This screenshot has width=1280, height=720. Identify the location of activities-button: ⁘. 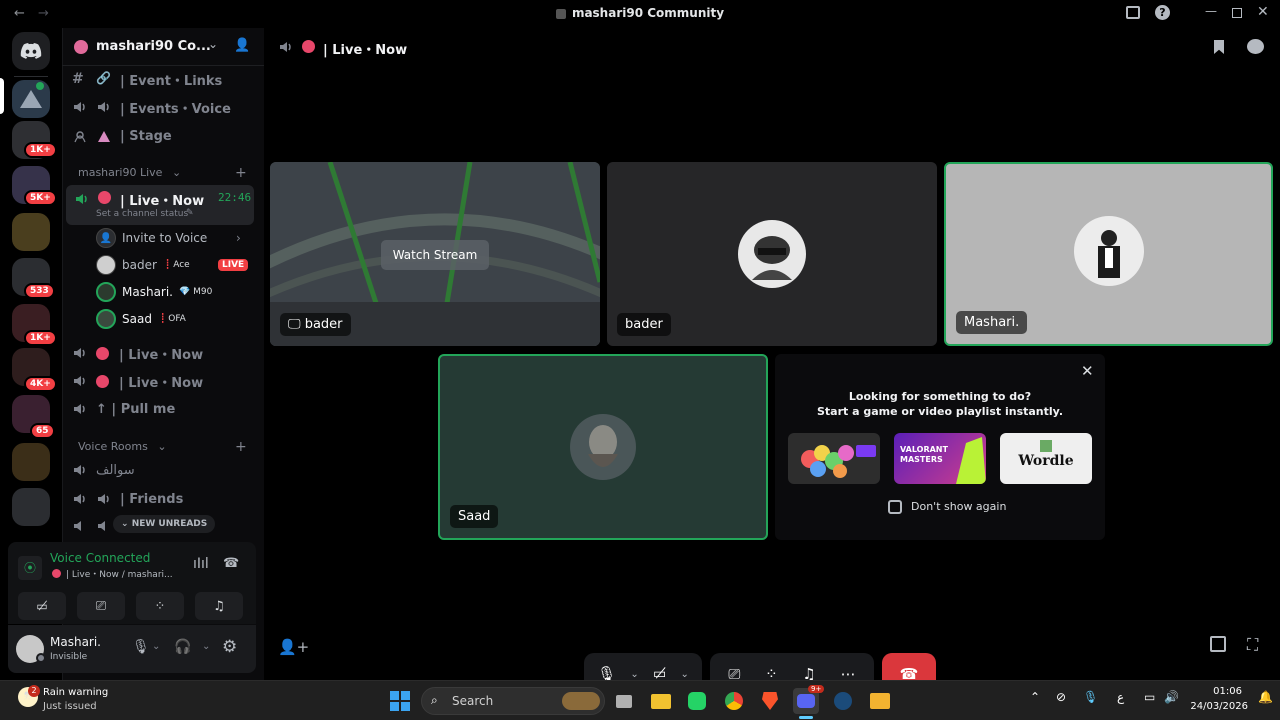
(160, 606).